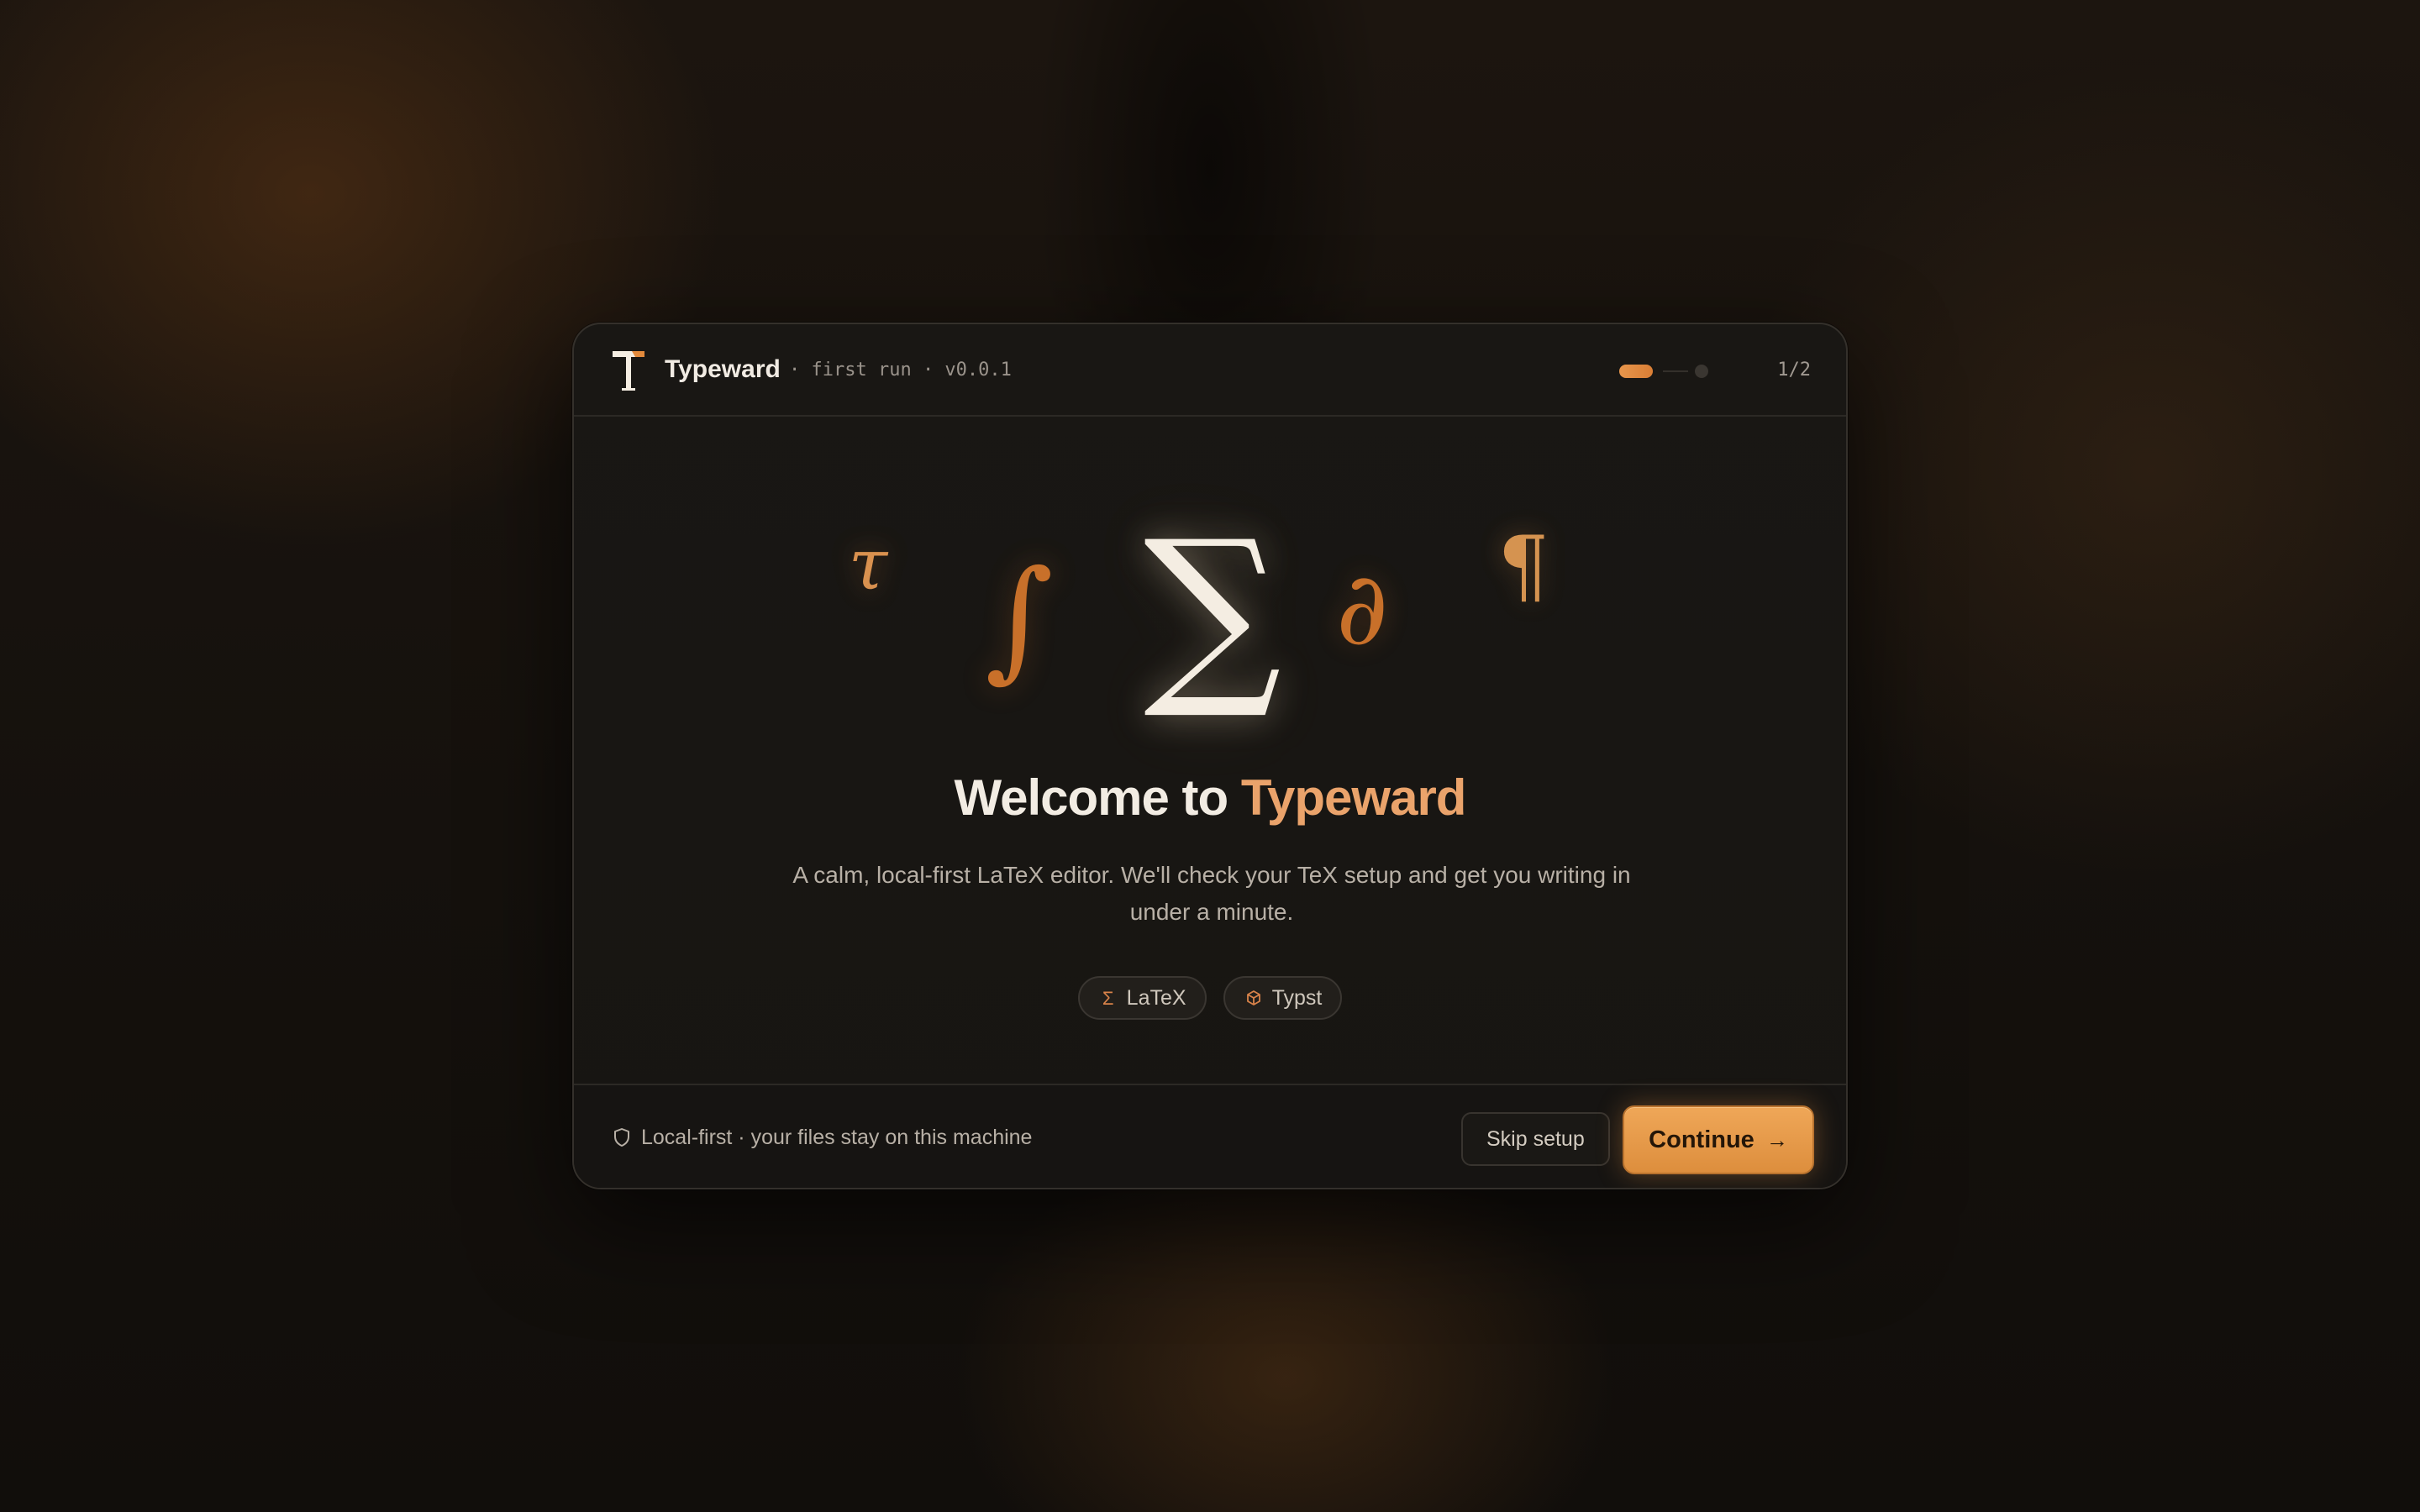  What do you see at coordinates (1794, 370) in the screenshot?
I see `step-count: 1/2` at bounding box center [1794, 370].